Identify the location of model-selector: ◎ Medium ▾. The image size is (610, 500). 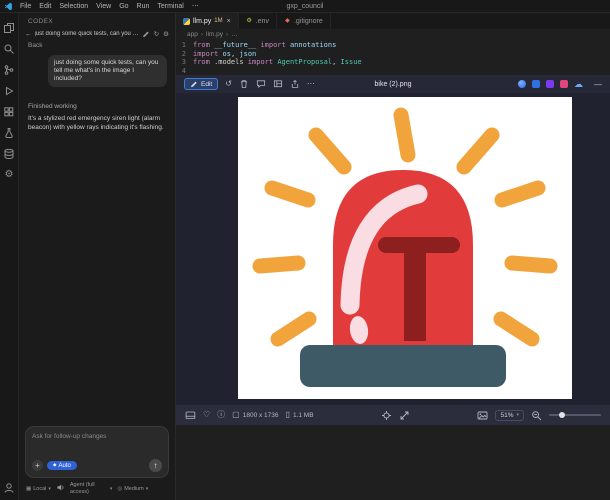
(132, 489).